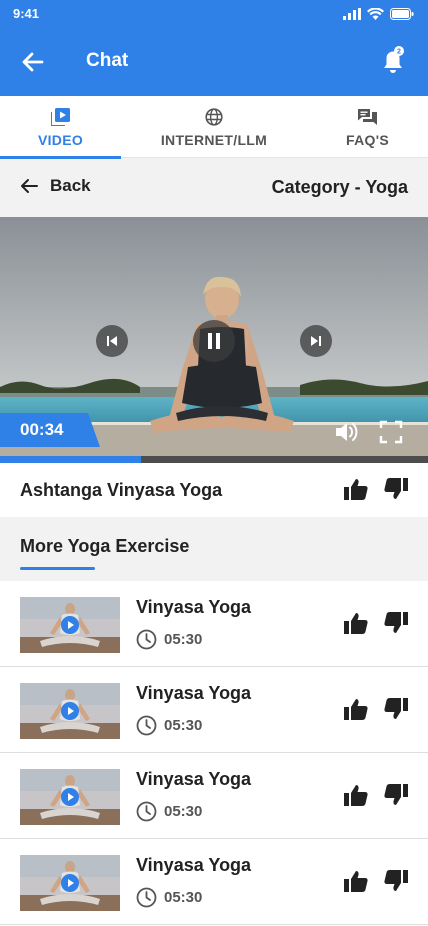 This screenshot has height=926, width=428. What do you see at coordinates (214, 15) in the screenshot?
I see `status-bar: 9:41` at bounding box center [214, 15].